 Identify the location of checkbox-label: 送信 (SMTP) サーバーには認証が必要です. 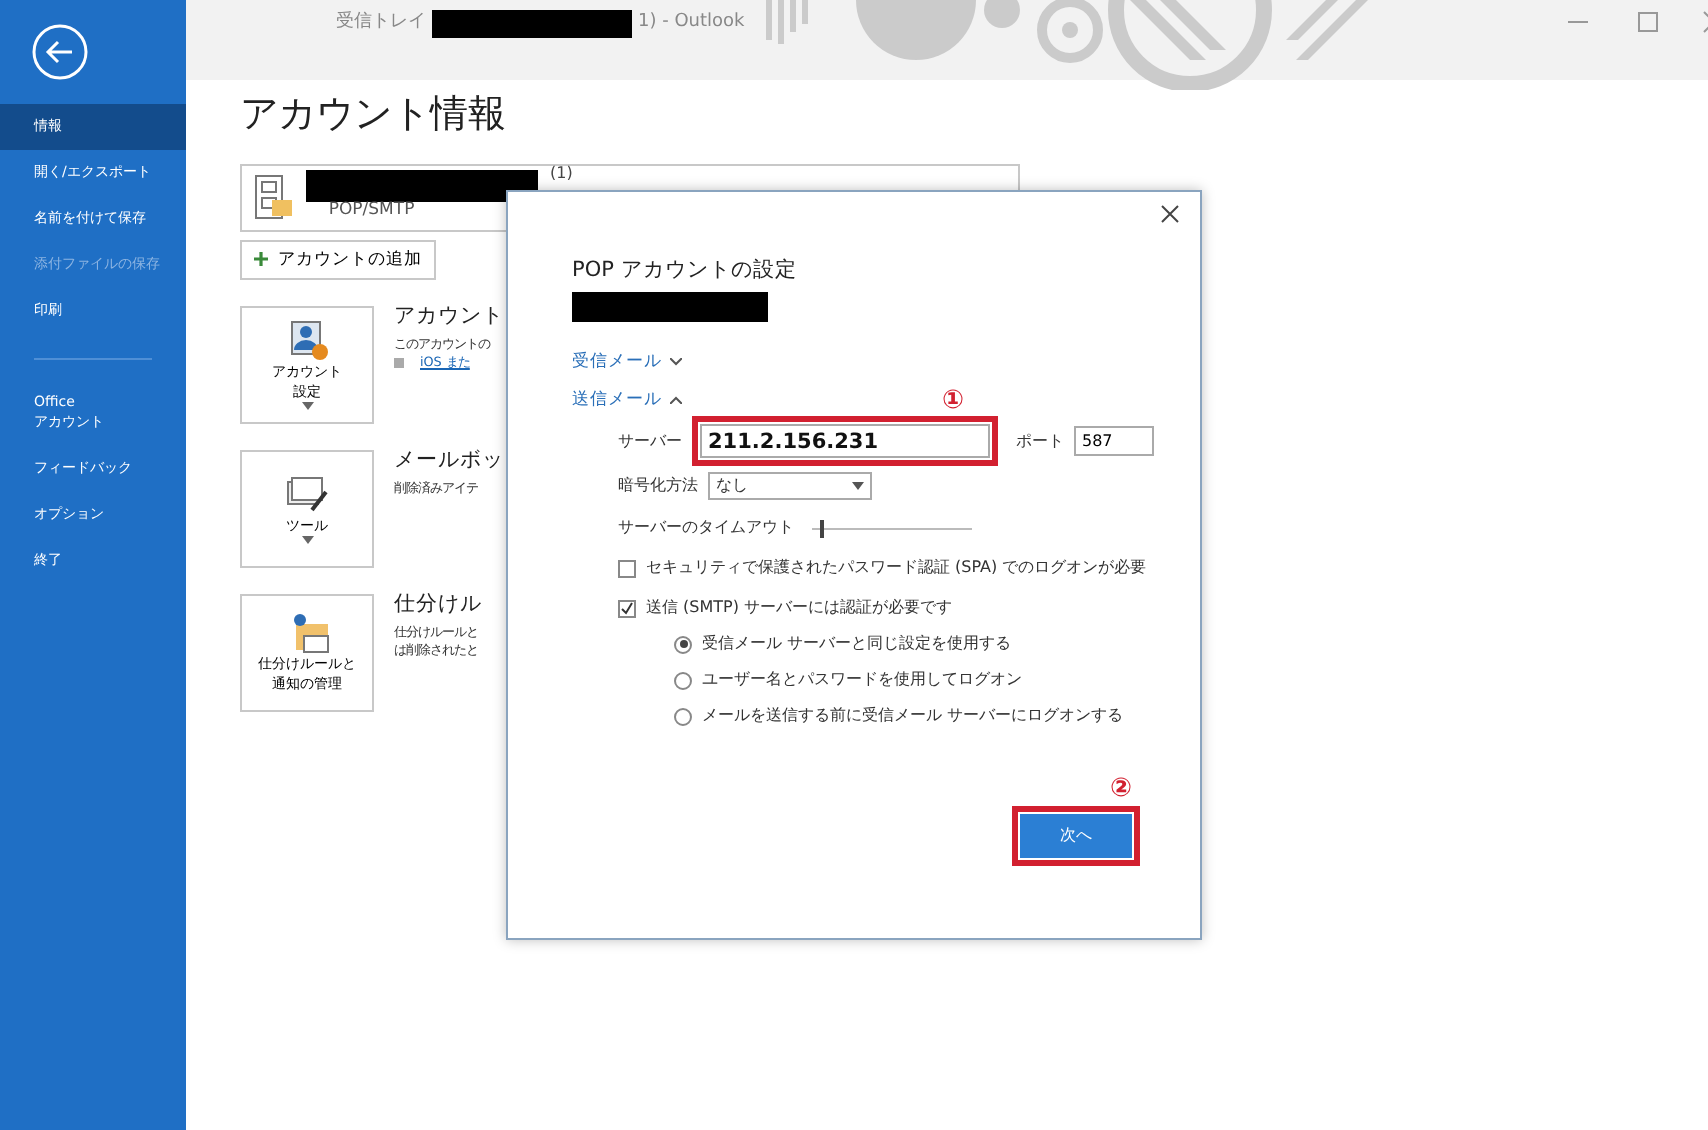
(799, 608).